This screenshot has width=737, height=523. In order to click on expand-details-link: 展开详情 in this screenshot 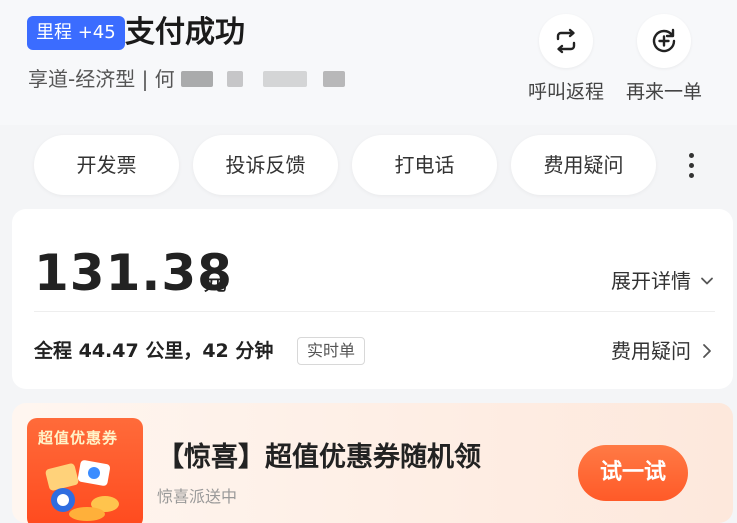, I will do `click(663, 281)`.